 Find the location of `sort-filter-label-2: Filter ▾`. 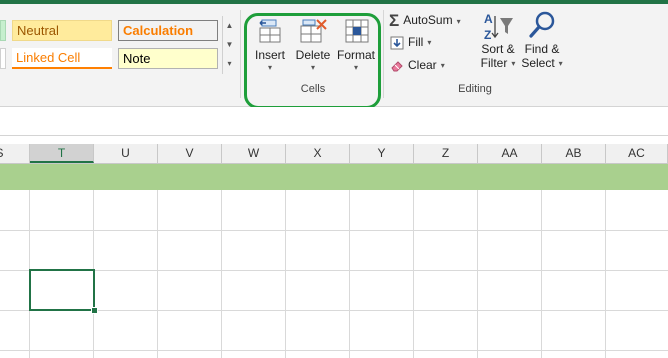

sort-filter-label-2: Filter ▾ is located at coordinates (498, 63).